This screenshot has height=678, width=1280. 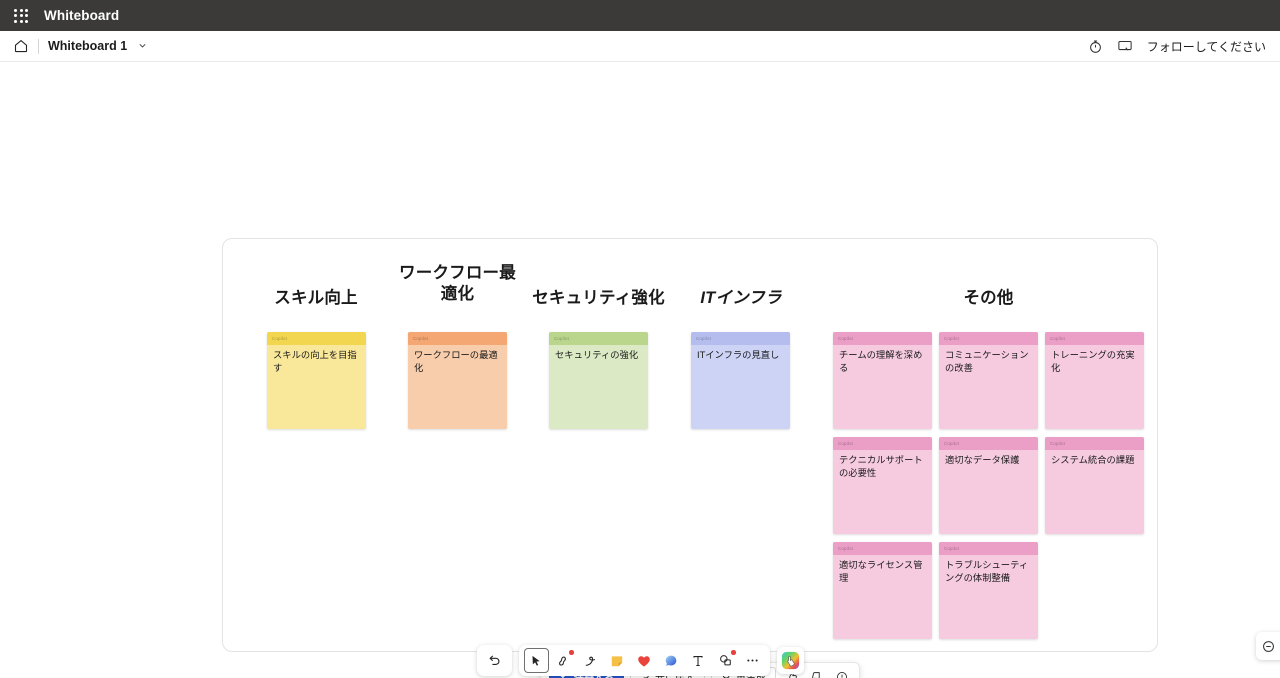 I want to click on heart-reaction-icon, so click(x=644, y=660).